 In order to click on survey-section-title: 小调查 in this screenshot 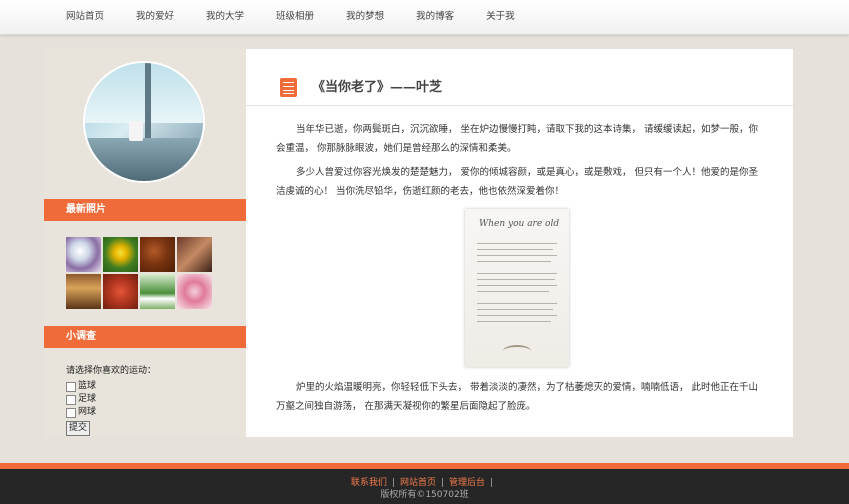, I will do `click(145, 337)`.